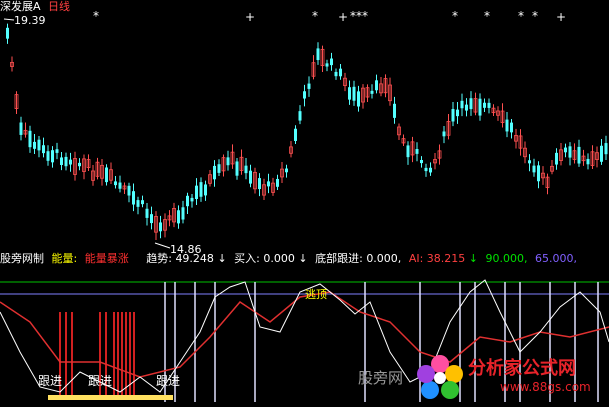 Image resolution: width=609 pixels, height=407 pixels. I want to click on follow-label-3: 跟进, so click(168, 381).